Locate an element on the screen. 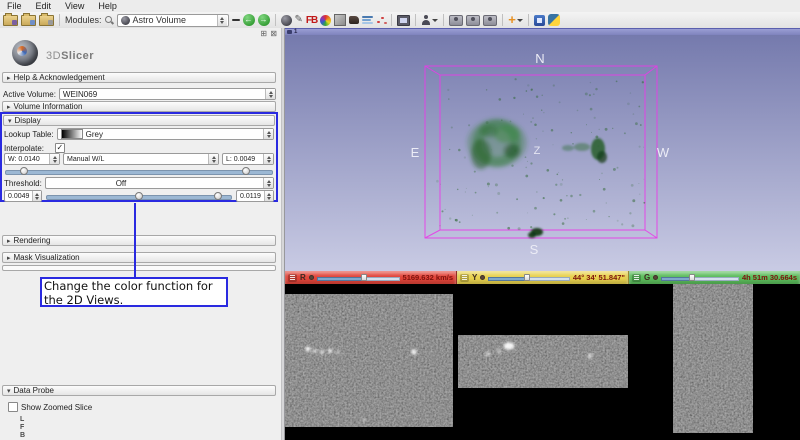 The image size is (800, 440). panel-close-icon: ⊠ is located at coordinates (273, 34).